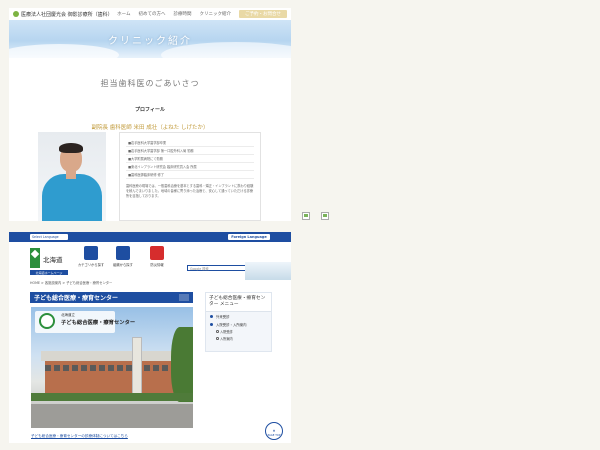 Image resolution: width=600 pixels, height=450 pixels. Describe the element at coordinates (157, 265) in the screenshot. I see `nav-disaster-label: 防災情報` at that location.